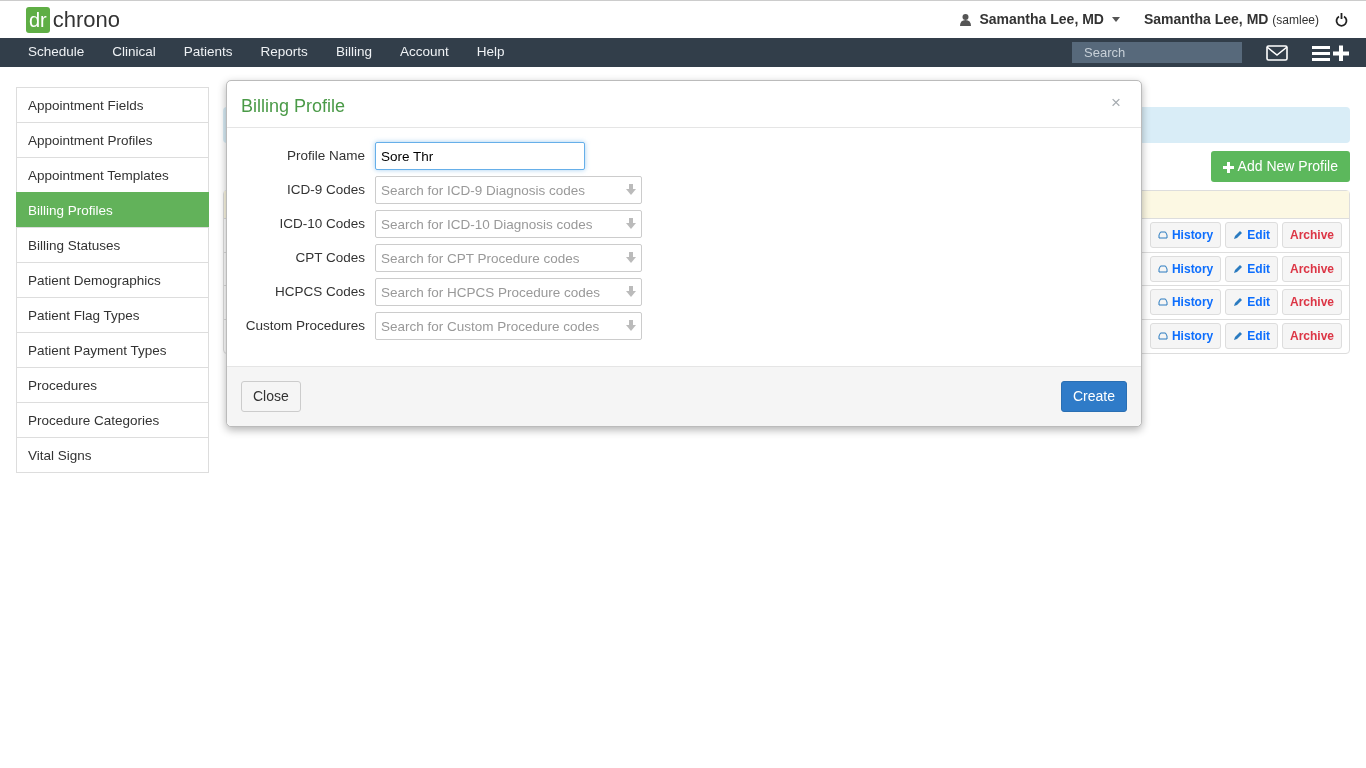 The image size is (1366, 768). What do you see at coordinates (1157, 52) in the screenshot?
I see `search-field: Search` at bounding box center [1157, 52].